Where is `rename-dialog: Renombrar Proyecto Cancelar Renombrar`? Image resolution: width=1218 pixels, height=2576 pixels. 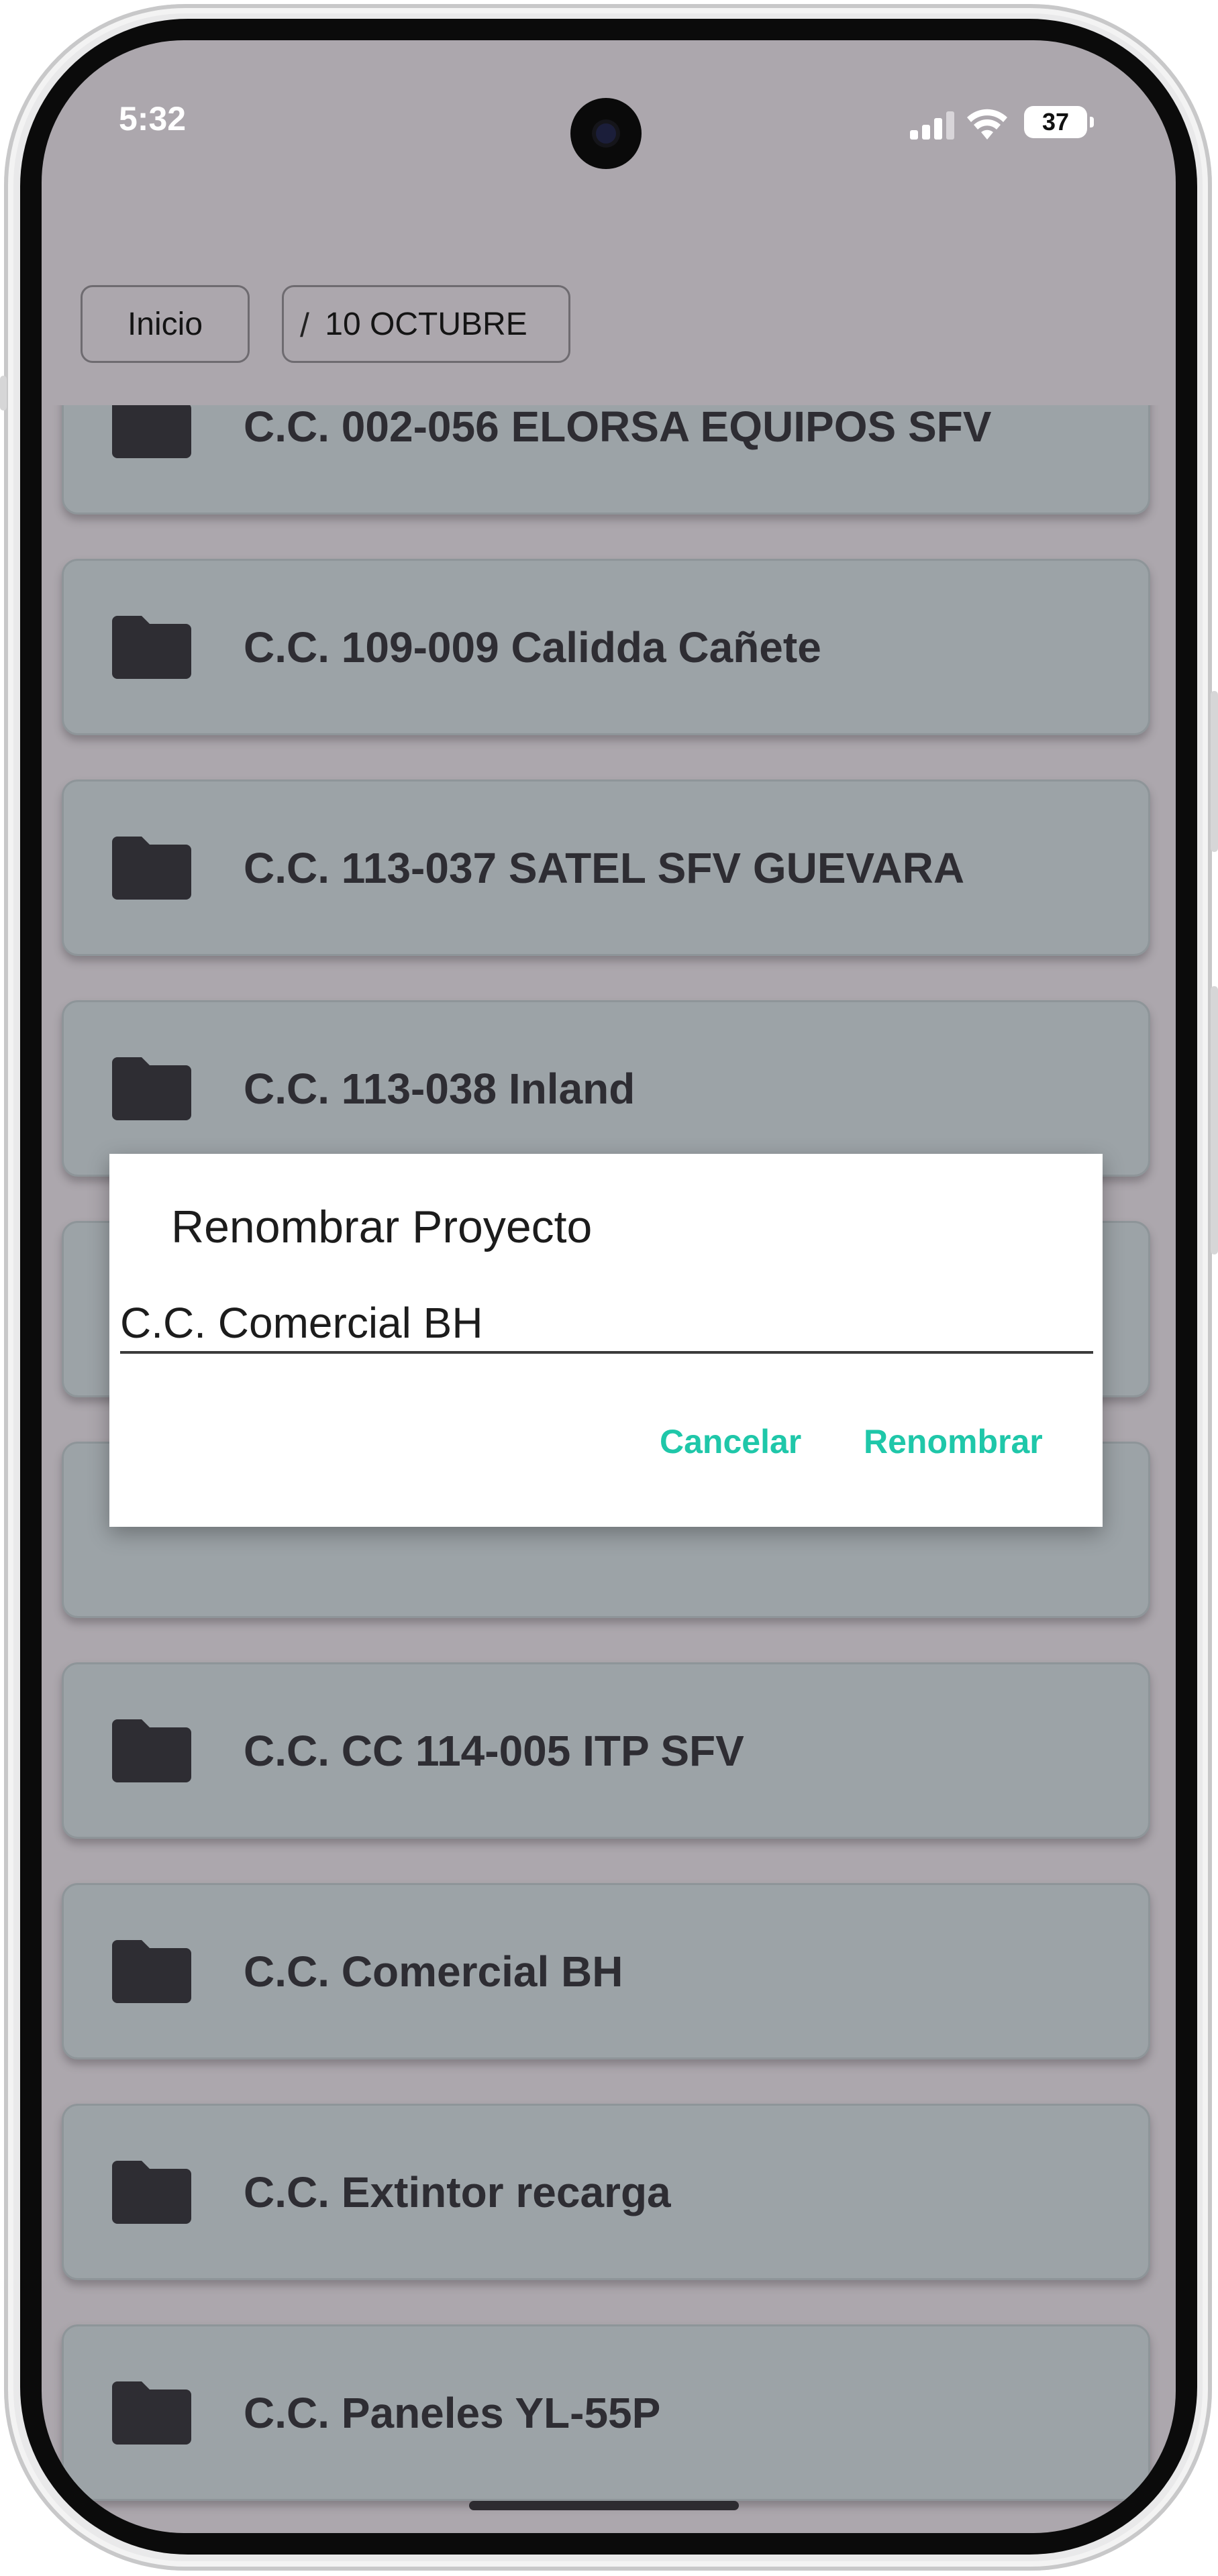 rename-dialog: Renombrar Proyecto Cancelar Renombrar is located at coordinates (606, 1340).